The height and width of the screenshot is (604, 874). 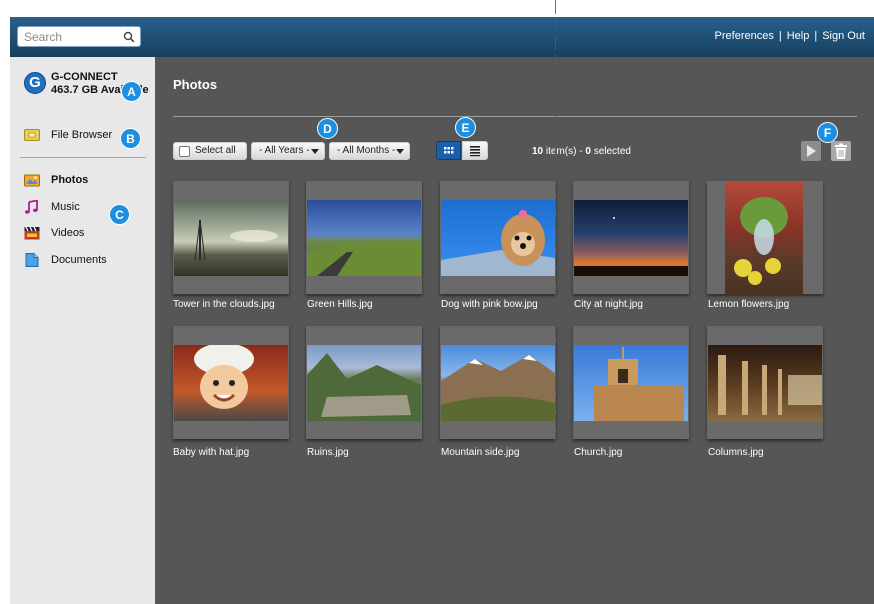 I want to click on selected-count: 0, so click(x=588, y=151).